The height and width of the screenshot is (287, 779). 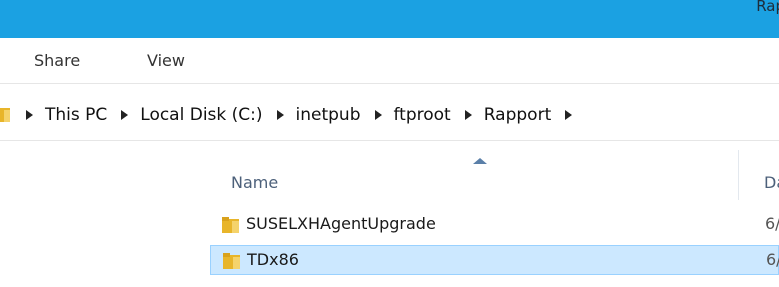 I want to click on file-date: 6/2, so click(x=772, y=259).